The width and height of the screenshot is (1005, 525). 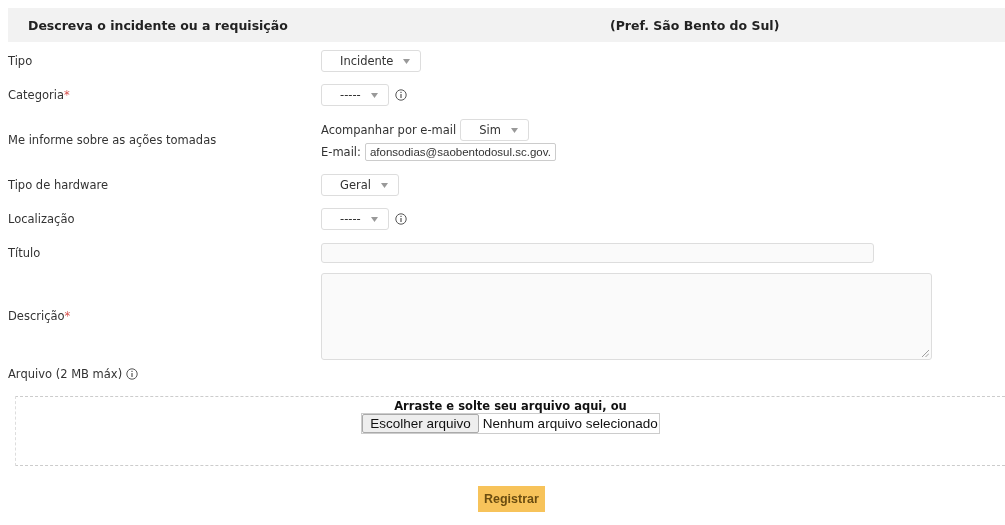 What do you see at coordinates (371, 61) in the screenshot?
I see `dropdown: Incidente` at bounding box center [371, 61].